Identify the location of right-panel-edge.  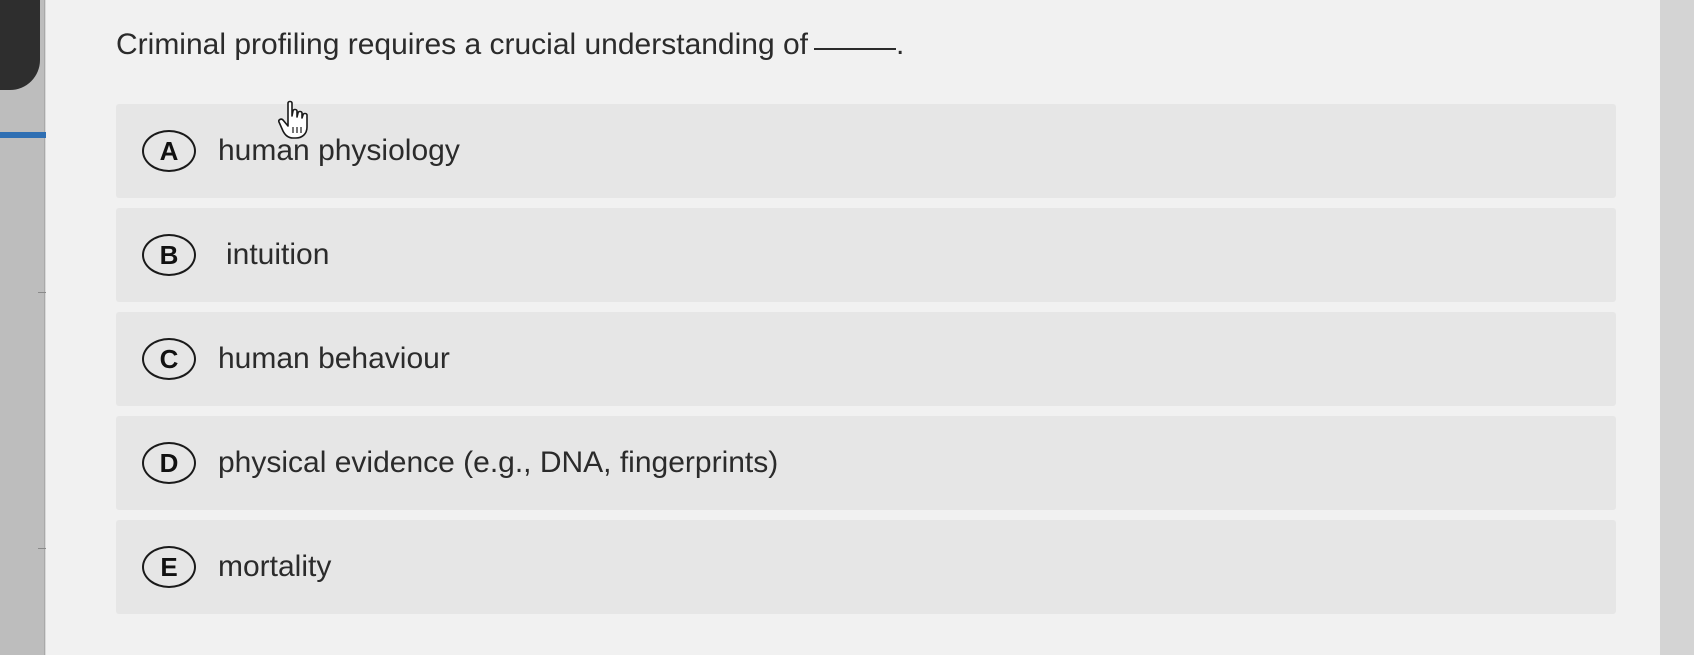
(1676, 327).